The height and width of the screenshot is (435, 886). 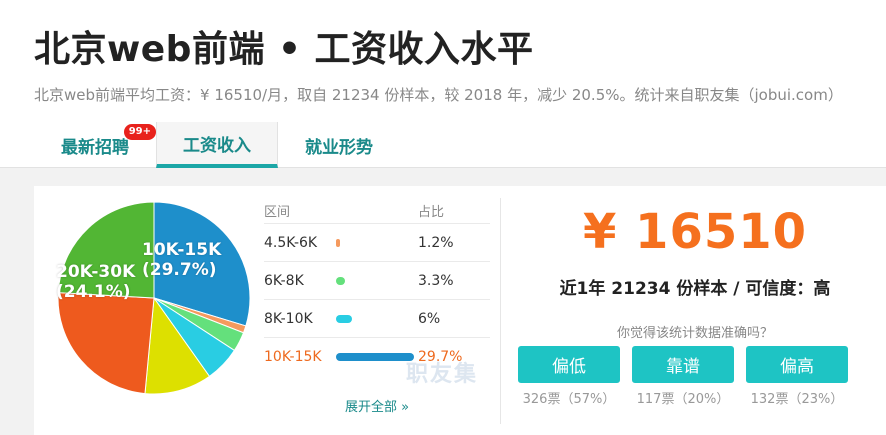 I want to click on tab-employment: 就业形势, so click(x=339, y=145).